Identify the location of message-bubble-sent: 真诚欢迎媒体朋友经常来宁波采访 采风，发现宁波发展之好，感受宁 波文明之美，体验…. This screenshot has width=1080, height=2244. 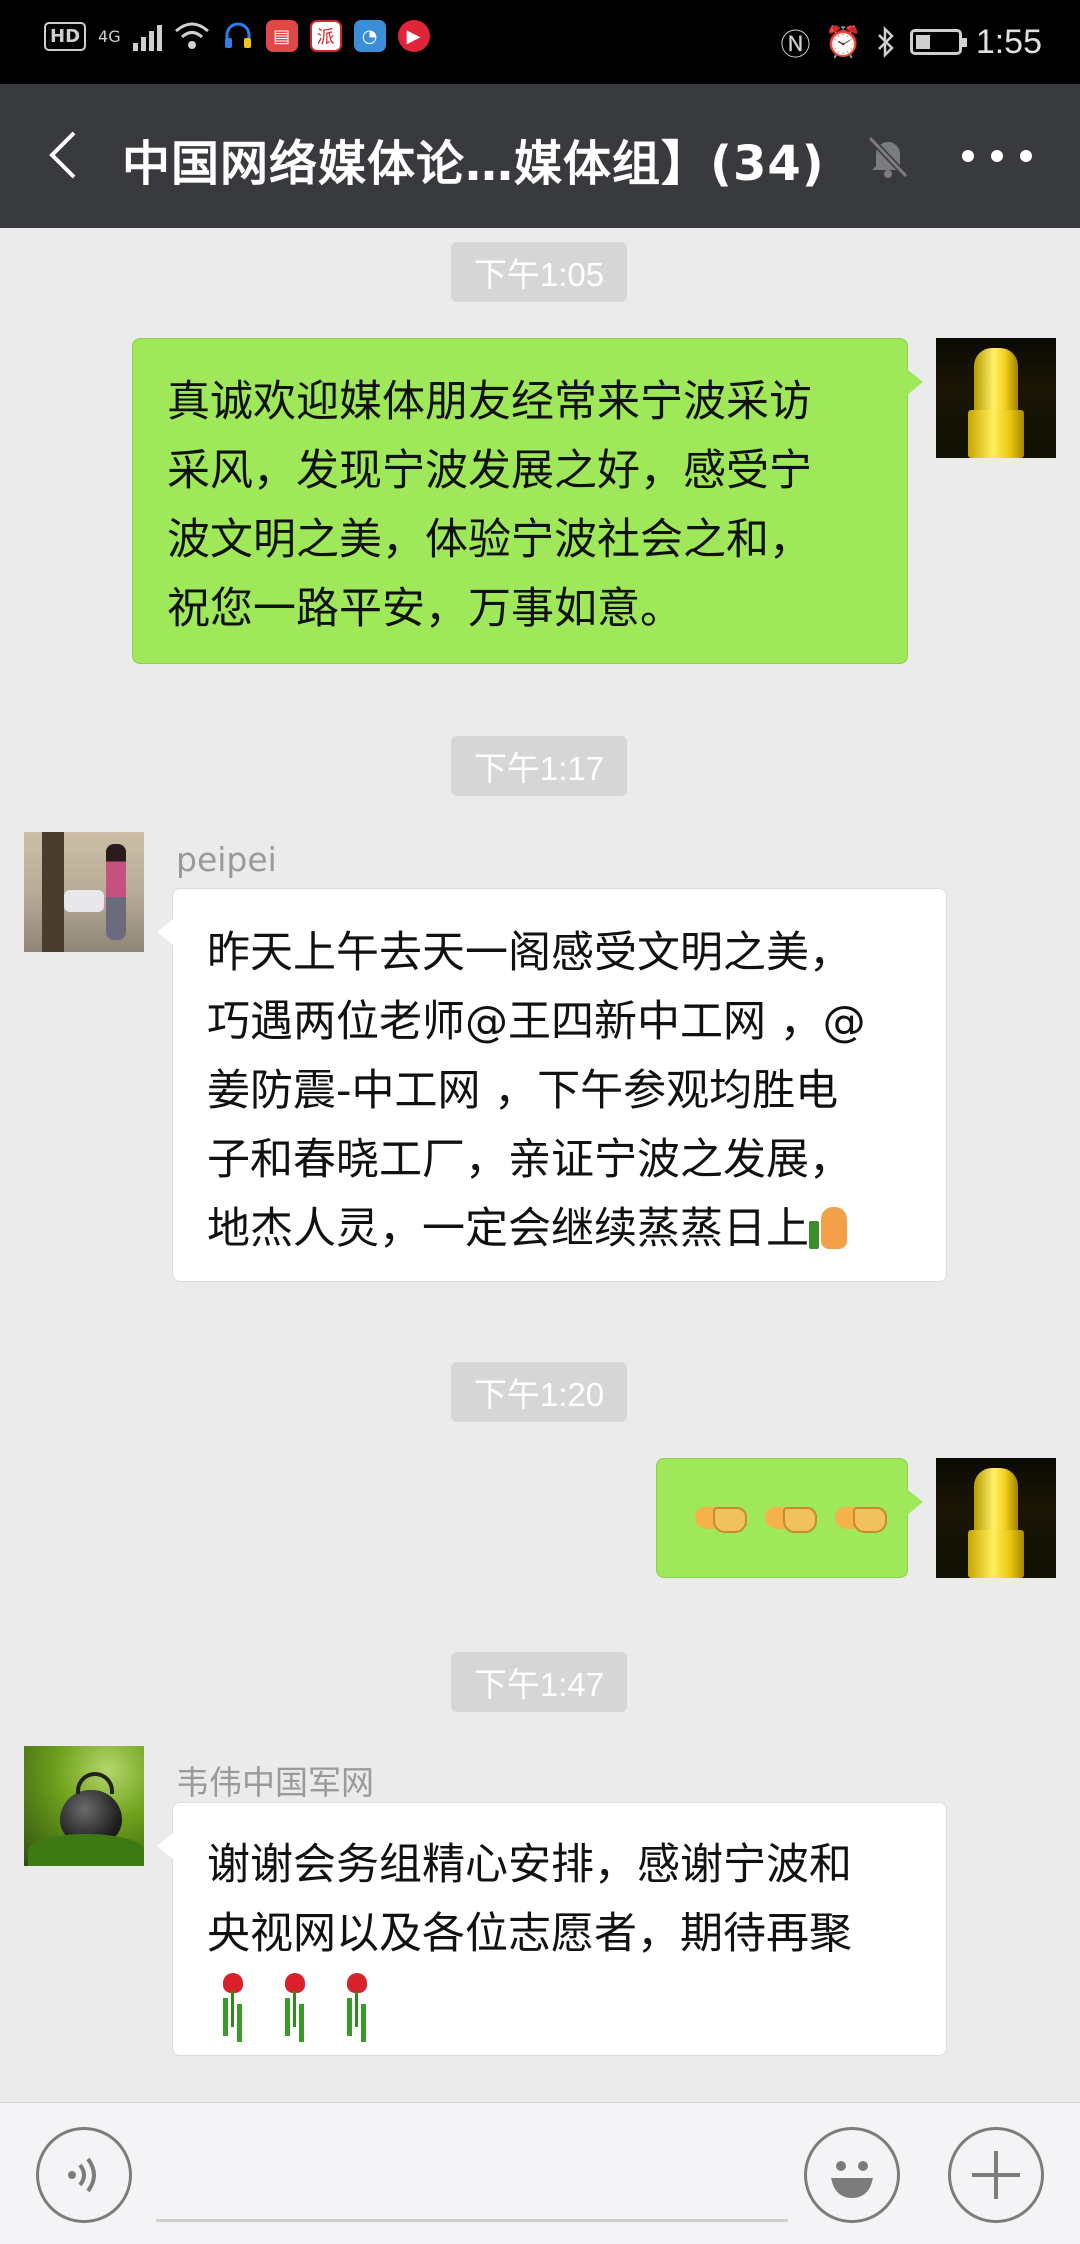
(527, 501).